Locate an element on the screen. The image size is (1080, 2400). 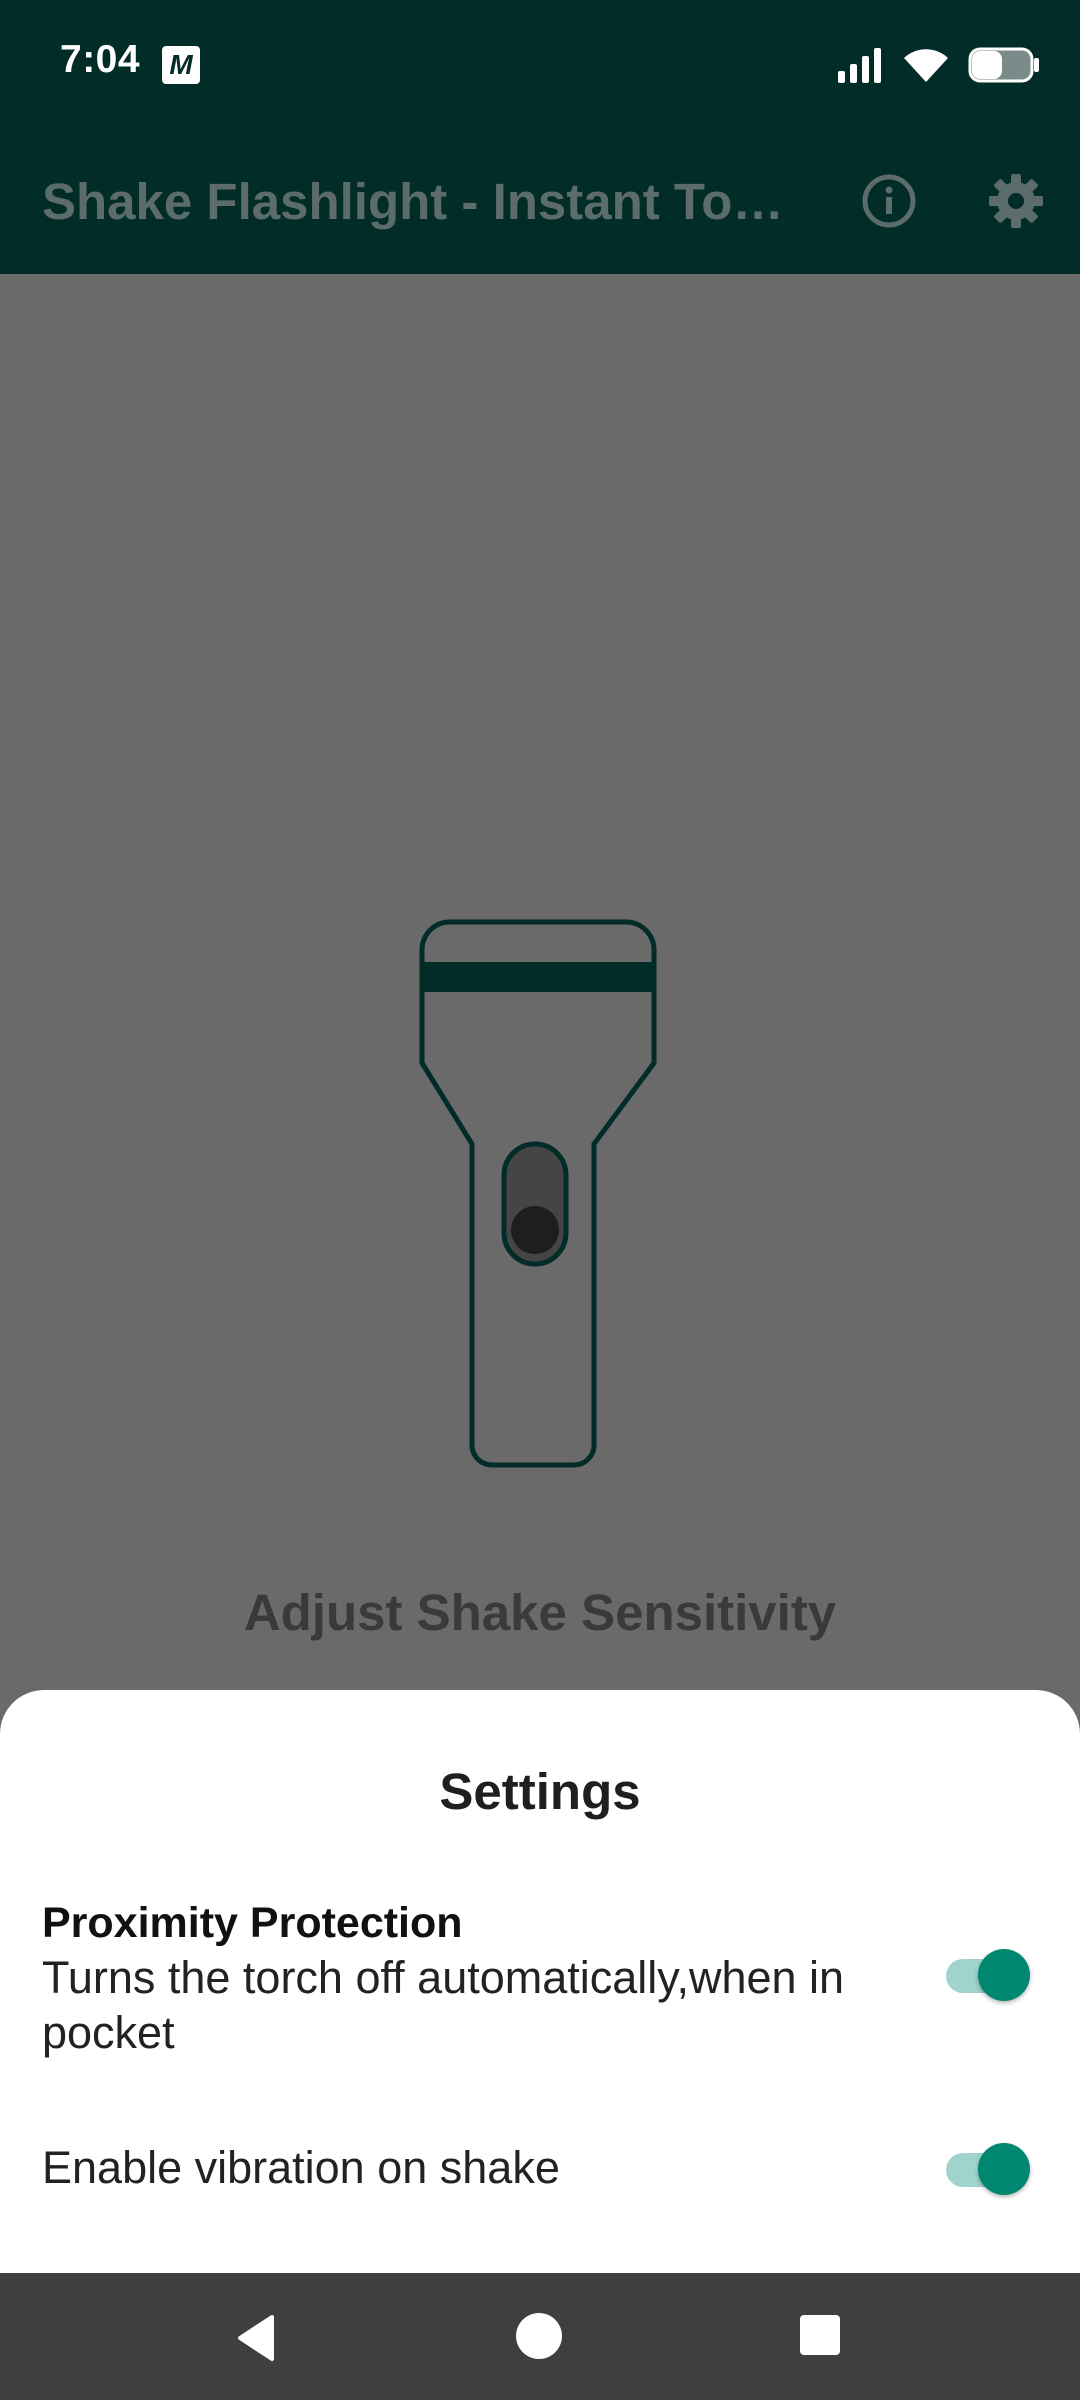
sensitivity-label: Adjust Shake Sensitivity is located at coordinates (540, 1612).